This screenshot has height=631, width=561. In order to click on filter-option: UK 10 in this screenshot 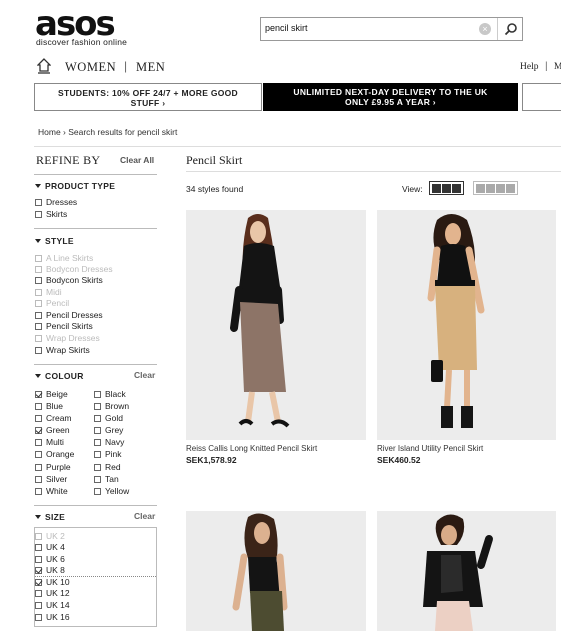, I will do `click(52, 582)`.